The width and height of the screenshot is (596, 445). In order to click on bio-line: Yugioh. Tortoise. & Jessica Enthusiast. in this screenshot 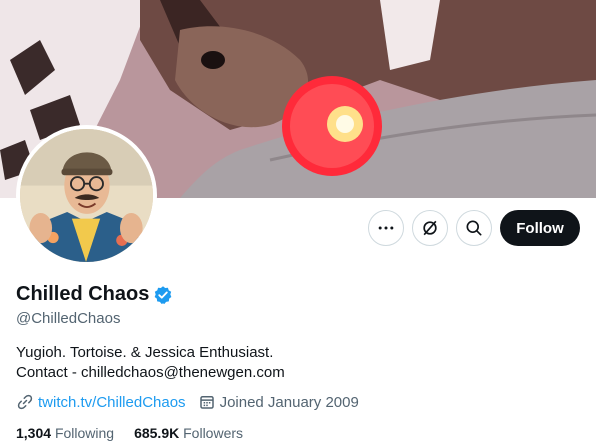, I will do `click(145, 352)`.